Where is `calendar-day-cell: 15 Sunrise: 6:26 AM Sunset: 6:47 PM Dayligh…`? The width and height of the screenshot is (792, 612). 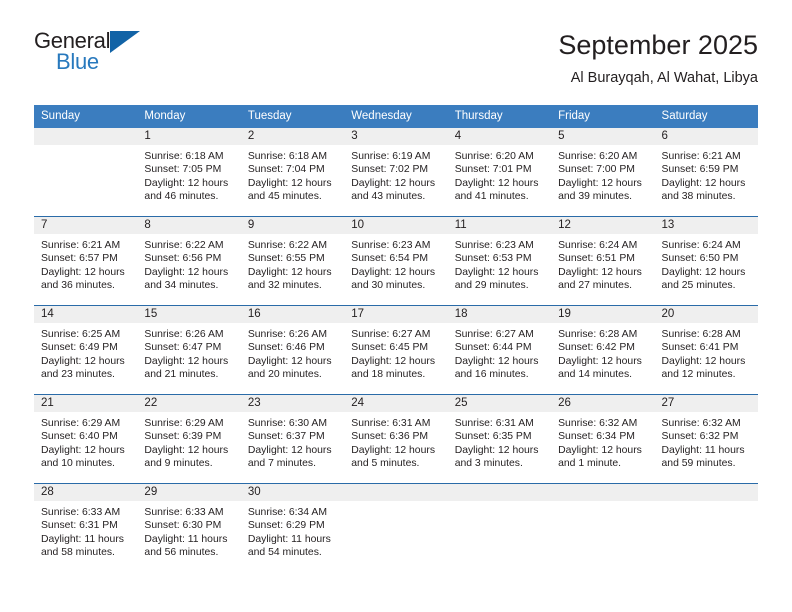 calendar-day-cell: 15 Sunrise: 6:26 AM Sunset: 6:47 PM Dayligh… is located at coordinates (189, 350).